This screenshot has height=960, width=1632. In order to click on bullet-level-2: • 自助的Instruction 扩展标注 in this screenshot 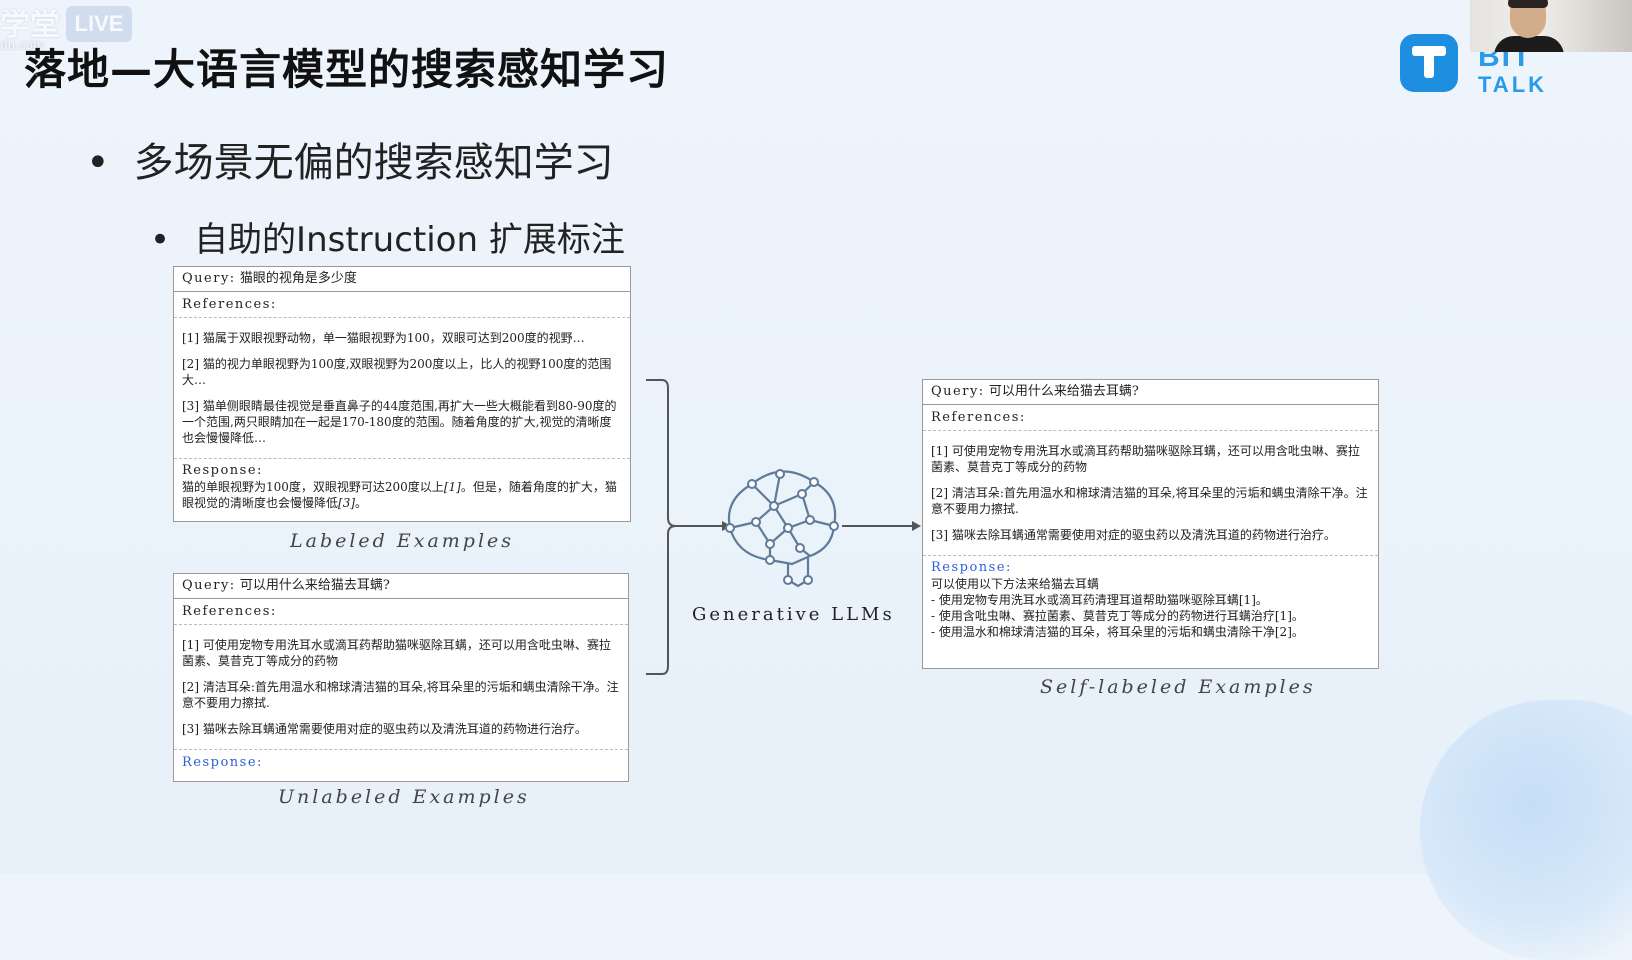, I will do `click(387, 236)`.